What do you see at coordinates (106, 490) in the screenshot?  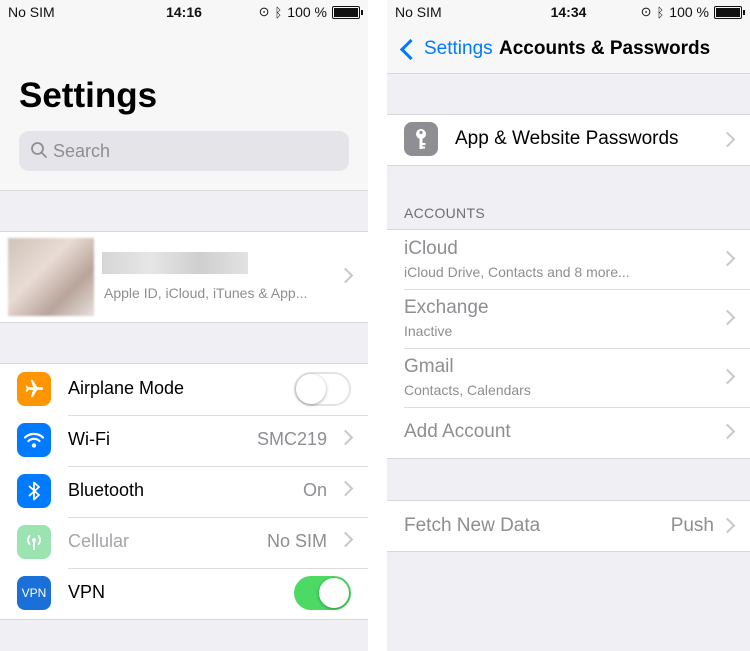 I see `bluetooth-label: Bluetooth` at bounding box center [106, 490].